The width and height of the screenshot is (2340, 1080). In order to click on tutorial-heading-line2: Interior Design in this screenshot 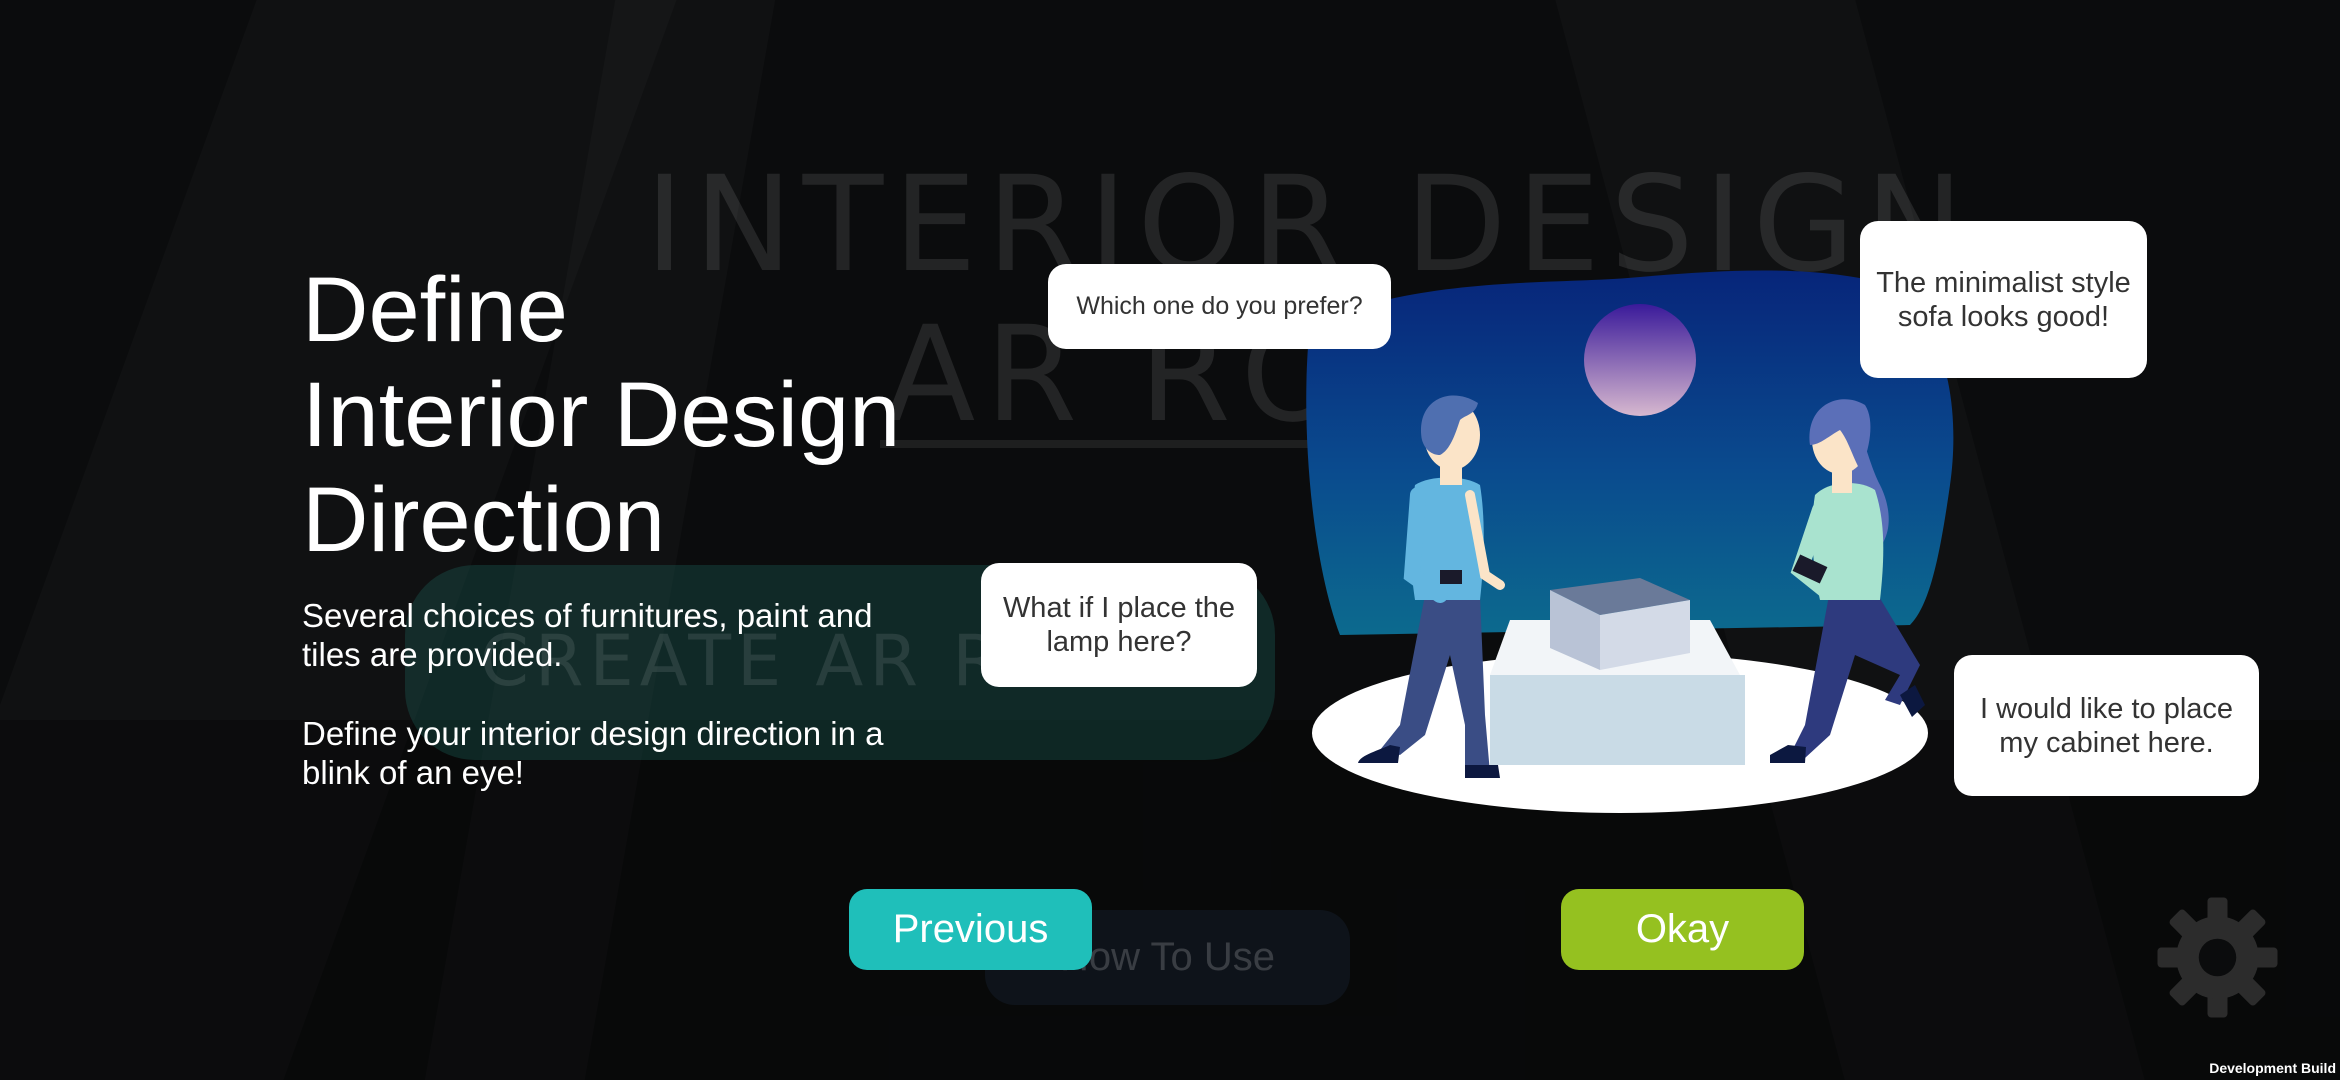, I will do `click(601, 415)`.